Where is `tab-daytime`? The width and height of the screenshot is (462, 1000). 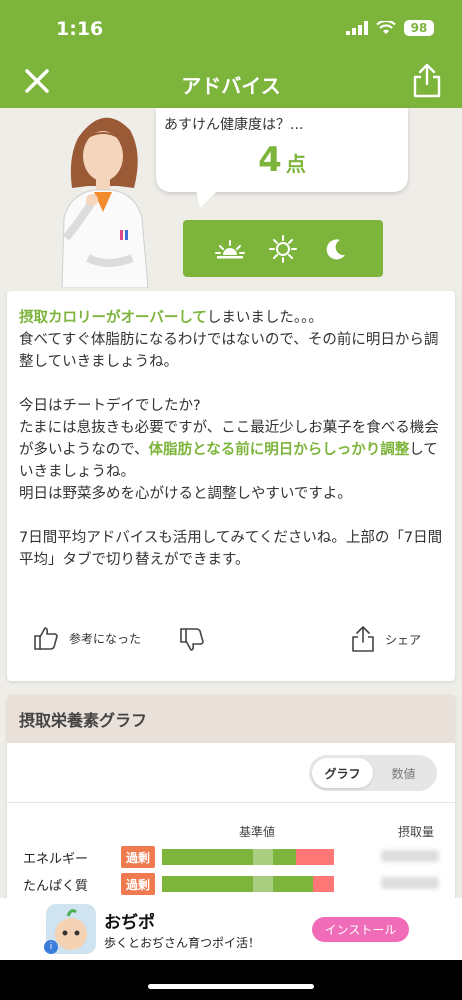 tab-daytime is located at coordinates (283, 249).